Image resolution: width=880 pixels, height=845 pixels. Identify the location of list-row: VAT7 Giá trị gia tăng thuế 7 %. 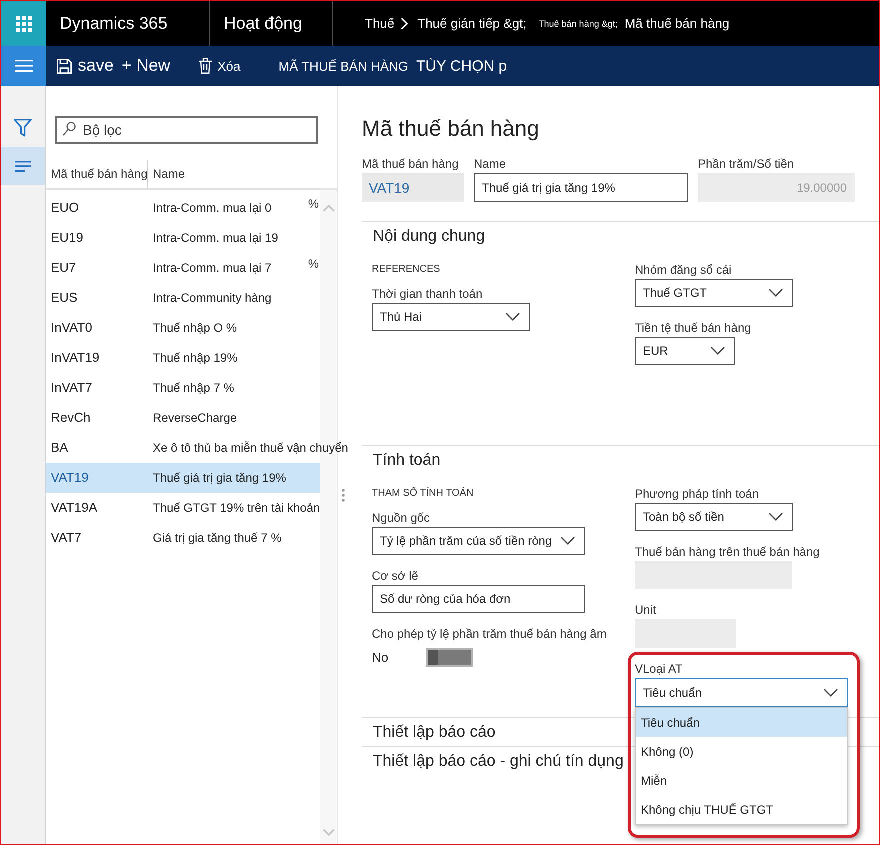
(183, 538).